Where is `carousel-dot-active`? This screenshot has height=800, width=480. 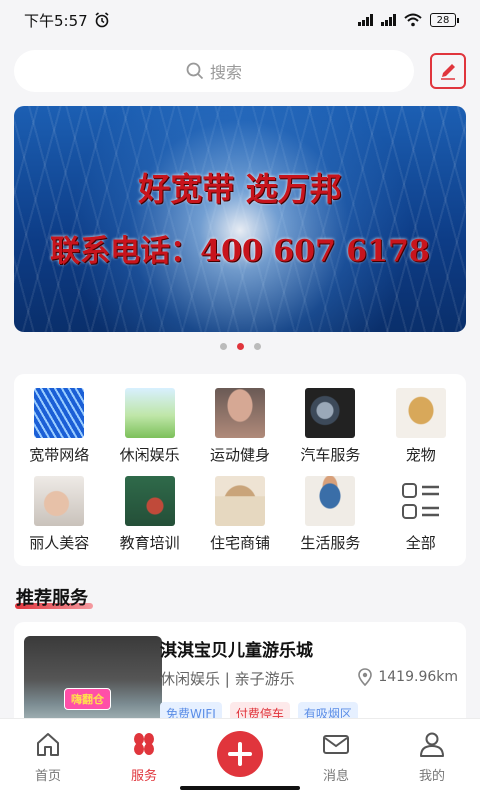
carousel-dot-active is located at coordinates (240, 346).